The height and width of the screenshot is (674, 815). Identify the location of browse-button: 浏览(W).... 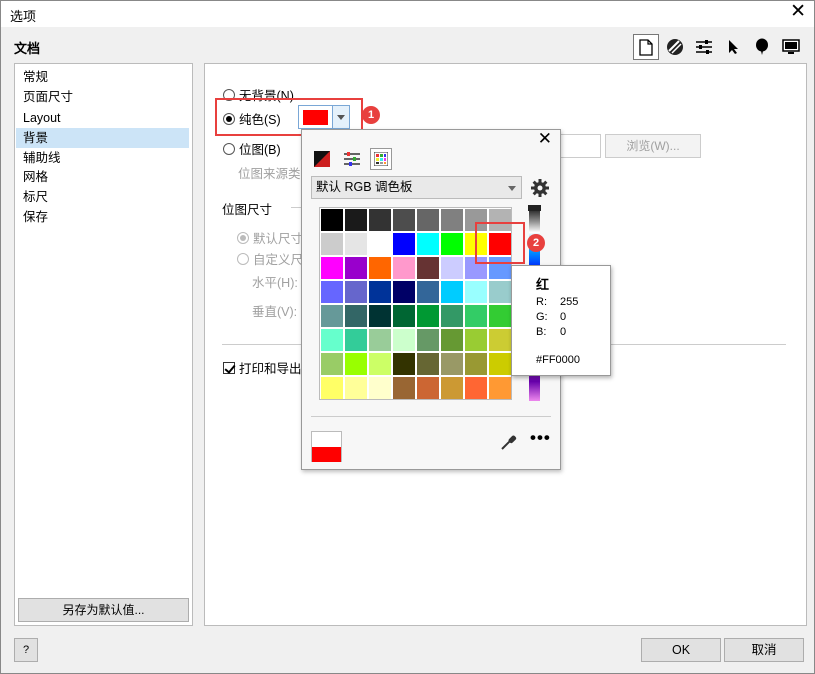
(653, 146).